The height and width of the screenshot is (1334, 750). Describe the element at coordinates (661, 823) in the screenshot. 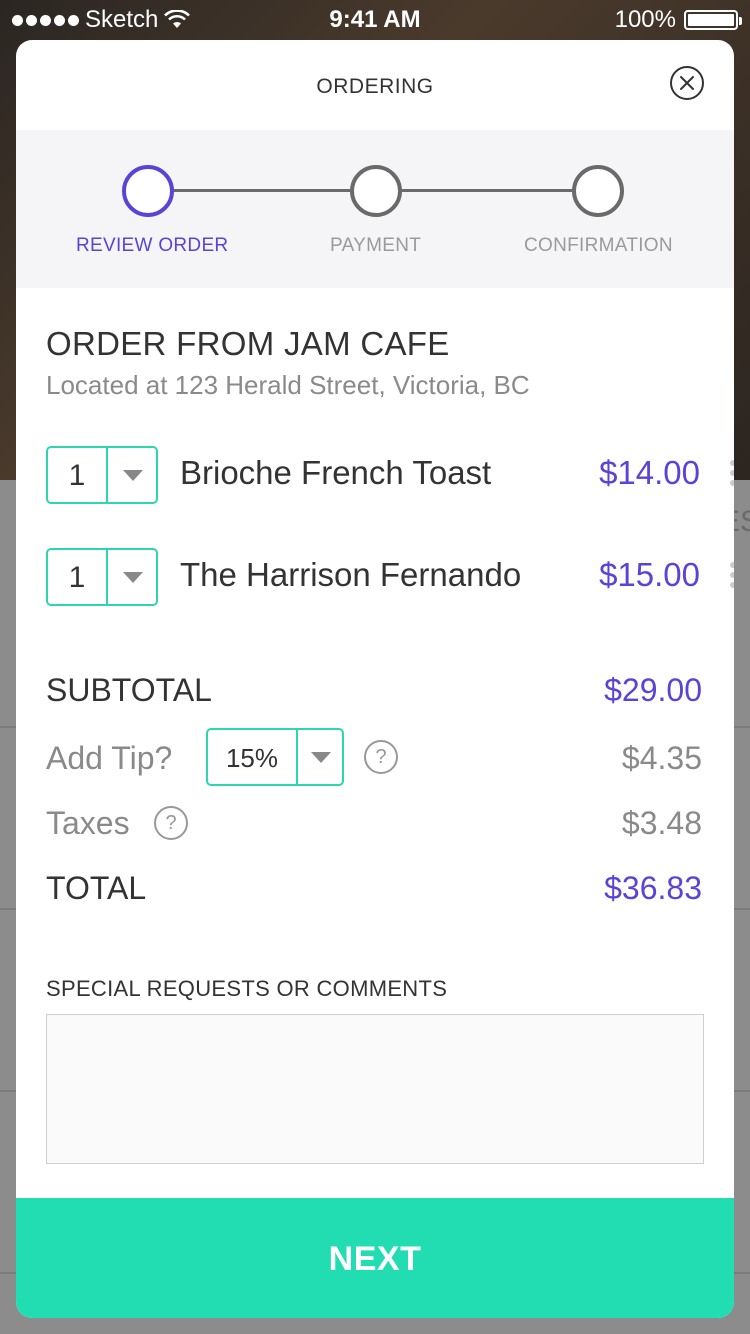

I see `taxes-value: $3.48` at that location.